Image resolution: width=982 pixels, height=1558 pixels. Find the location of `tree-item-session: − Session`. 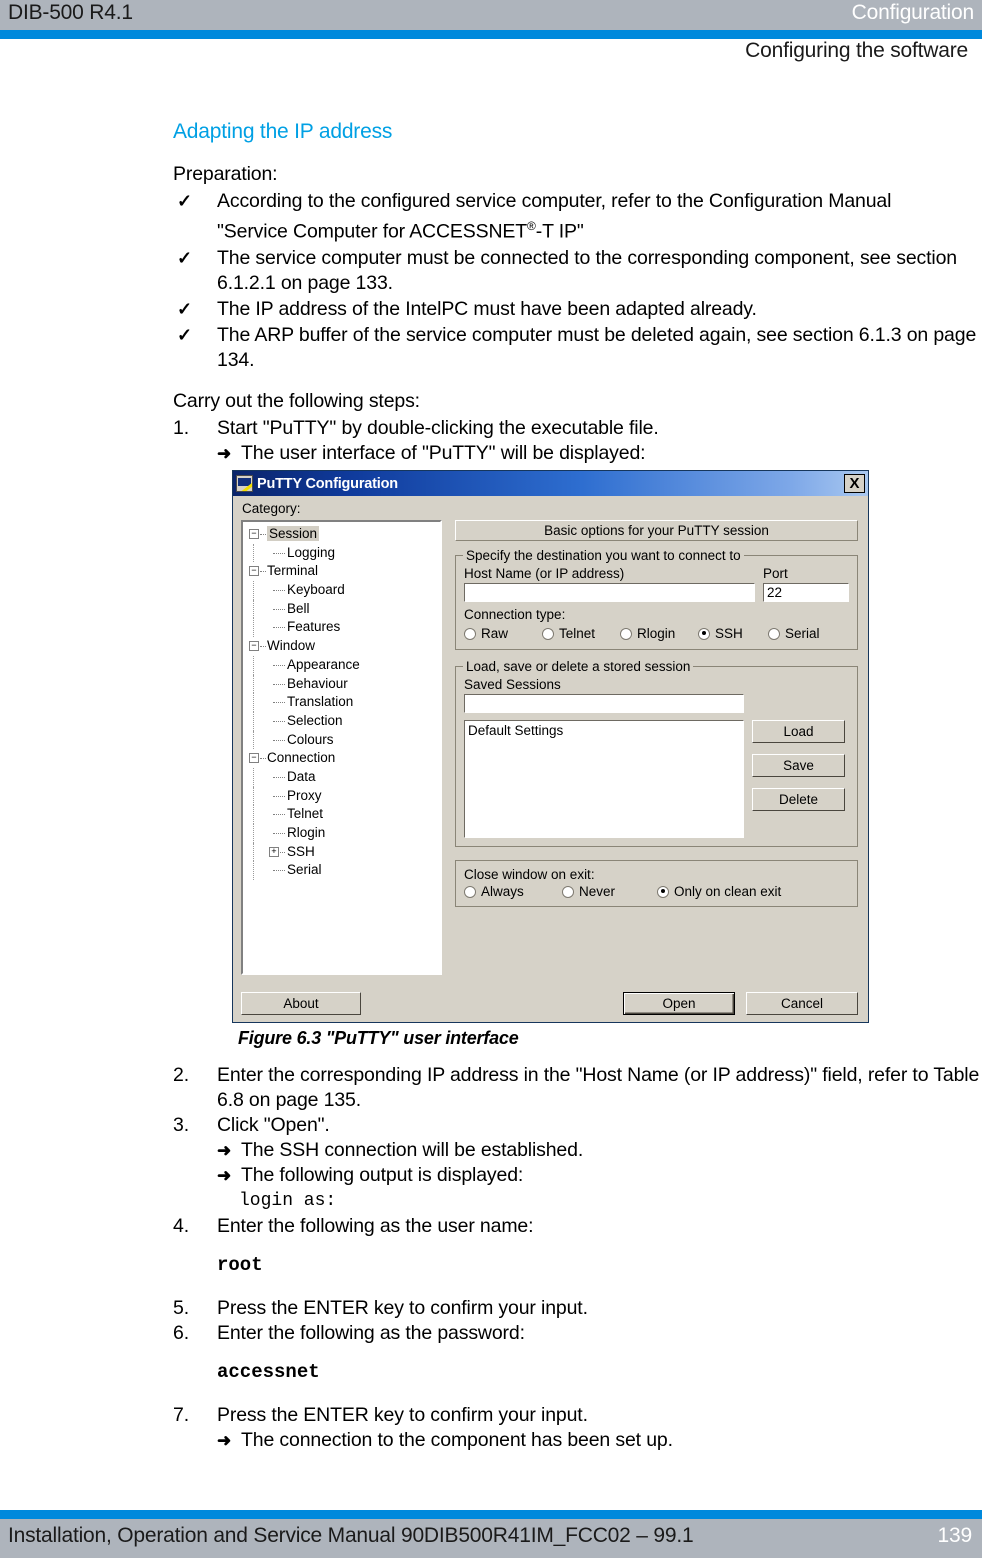

tree-item-session: − Session is located at coordinates (343, 534).